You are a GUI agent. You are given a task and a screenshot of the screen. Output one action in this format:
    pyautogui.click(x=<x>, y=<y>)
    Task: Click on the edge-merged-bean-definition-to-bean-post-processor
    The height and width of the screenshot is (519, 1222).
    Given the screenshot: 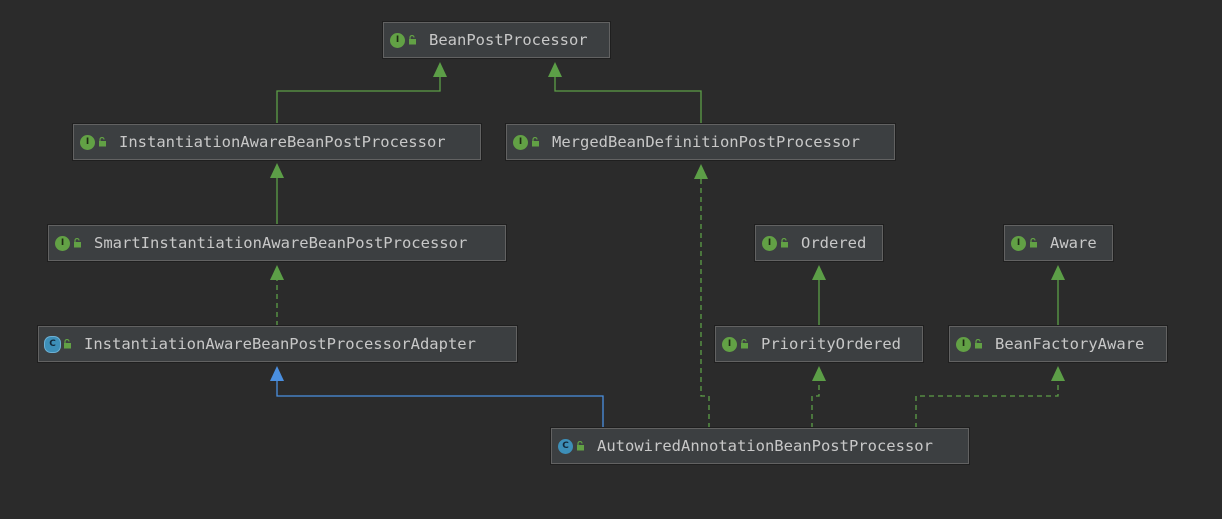 What is the action you would take?
    pyautogui.click(x=625, y=93)
    